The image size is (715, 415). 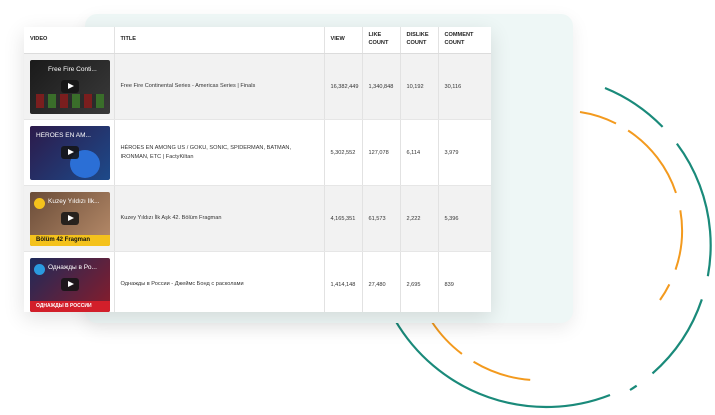 What do you see at coordinates (464, 86) in the screenshot?
I see `comment-count: 30,116` at bounding box center [464, 86].